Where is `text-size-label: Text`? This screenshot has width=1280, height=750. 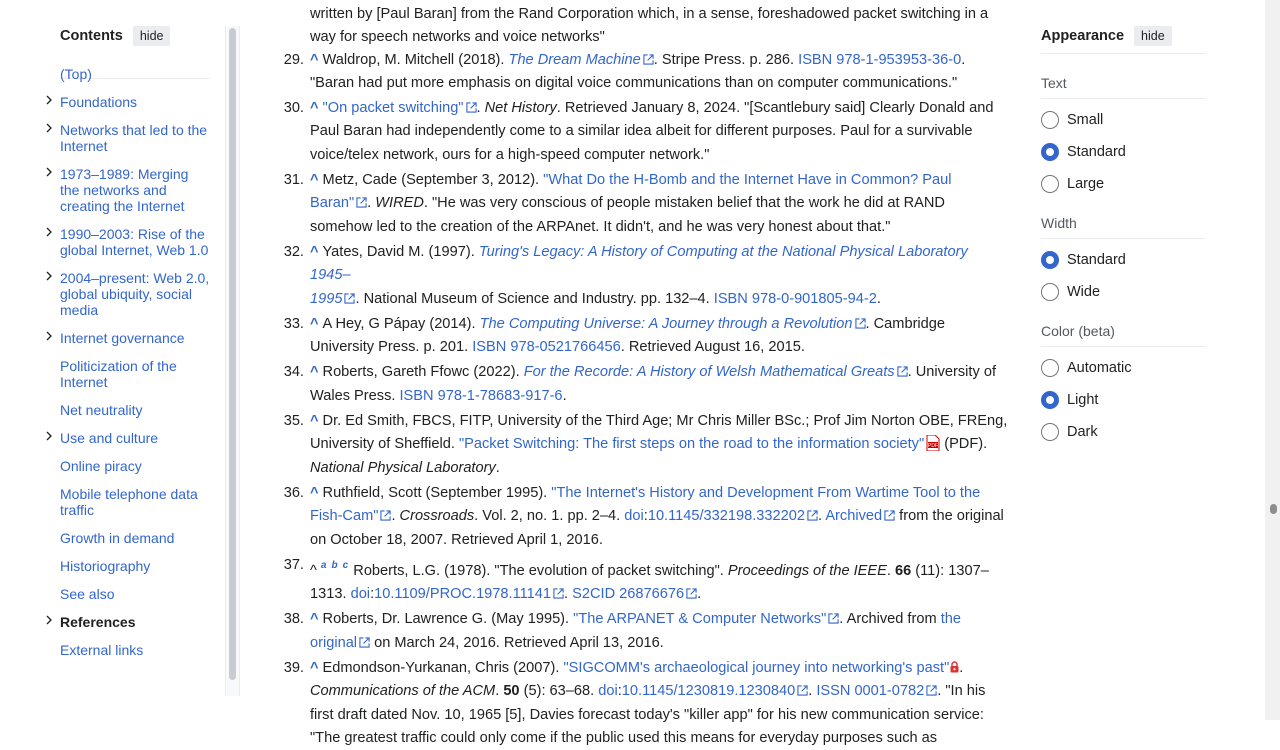 text-size-label: Text is located at coordinates (1054, 83).